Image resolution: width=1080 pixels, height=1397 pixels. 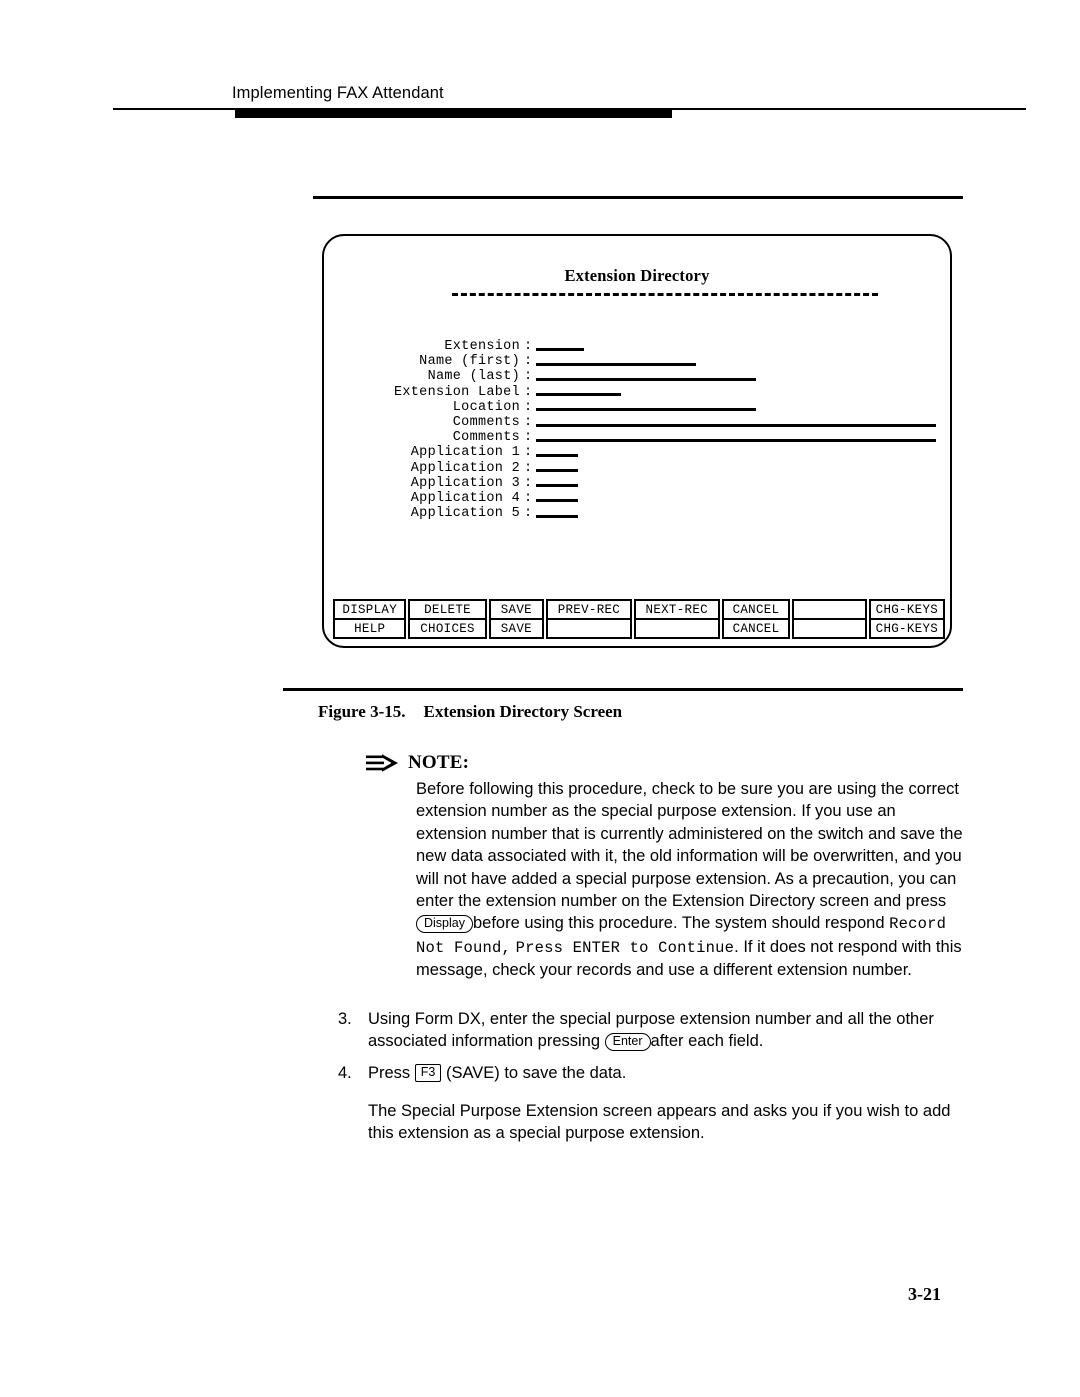 I want to click on figure-bottom-rule, so click(x=623, y=689).